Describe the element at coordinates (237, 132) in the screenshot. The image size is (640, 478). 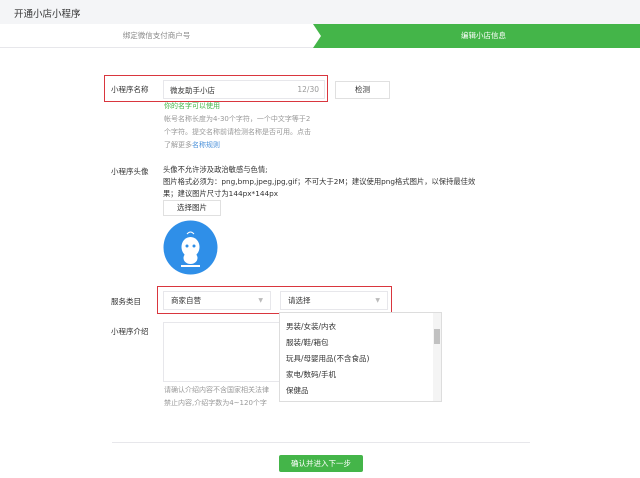
I see `name-help-line: 个字符。提交名称前请检测名称是否可用。点击` at that location.